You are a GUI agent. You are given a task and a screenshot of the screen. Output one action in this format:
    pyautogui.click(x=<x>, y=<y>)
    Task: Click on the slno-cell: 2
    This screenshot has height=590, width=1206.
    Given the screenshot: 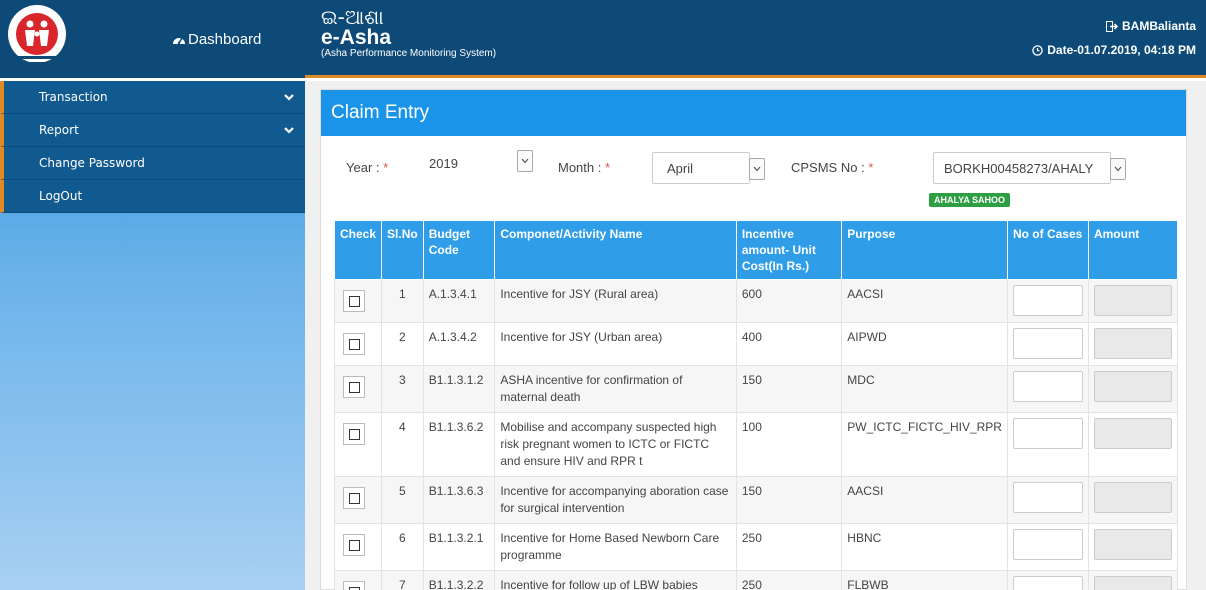 What is the action you would take?
    pyautogui.click(x=402, y=344)
    